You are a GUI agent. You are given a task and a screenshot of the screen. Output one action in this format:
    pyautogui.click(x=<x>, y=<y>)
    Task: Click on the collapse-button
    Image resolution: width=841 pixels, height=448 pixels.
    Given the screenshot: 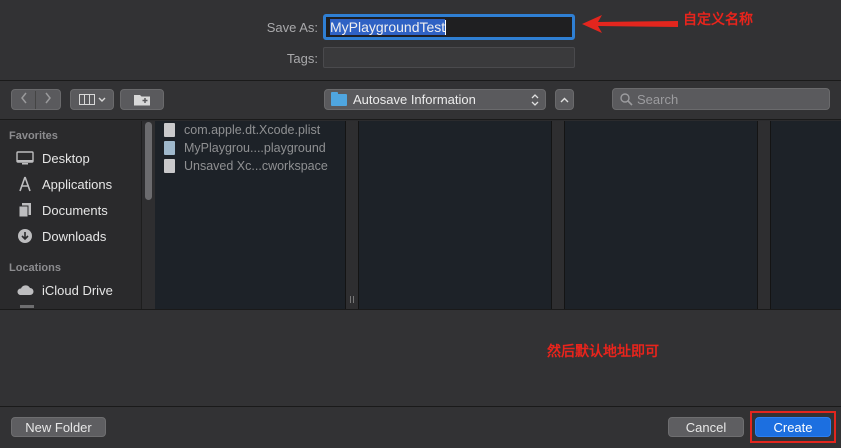 What is the action you would take?
    pyautogui.click(x=564, y=99)
    